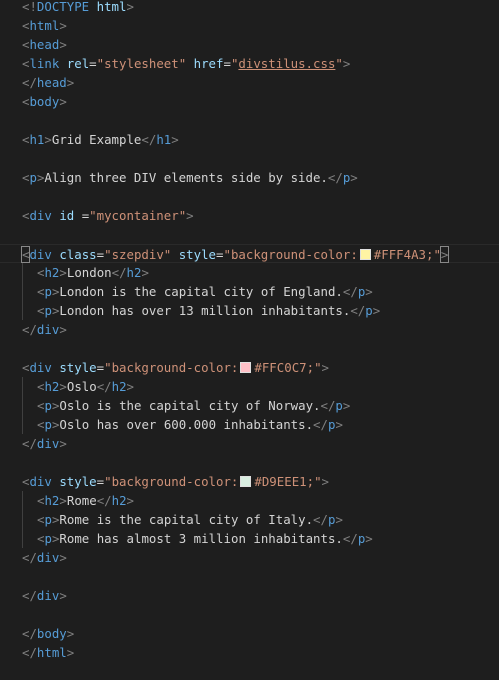 Image resolution: width=499 pixels, height=680 pixels. Describe the element at coordinates (249, 101) in the screenshot. I see `code-line: <body>` at that location.